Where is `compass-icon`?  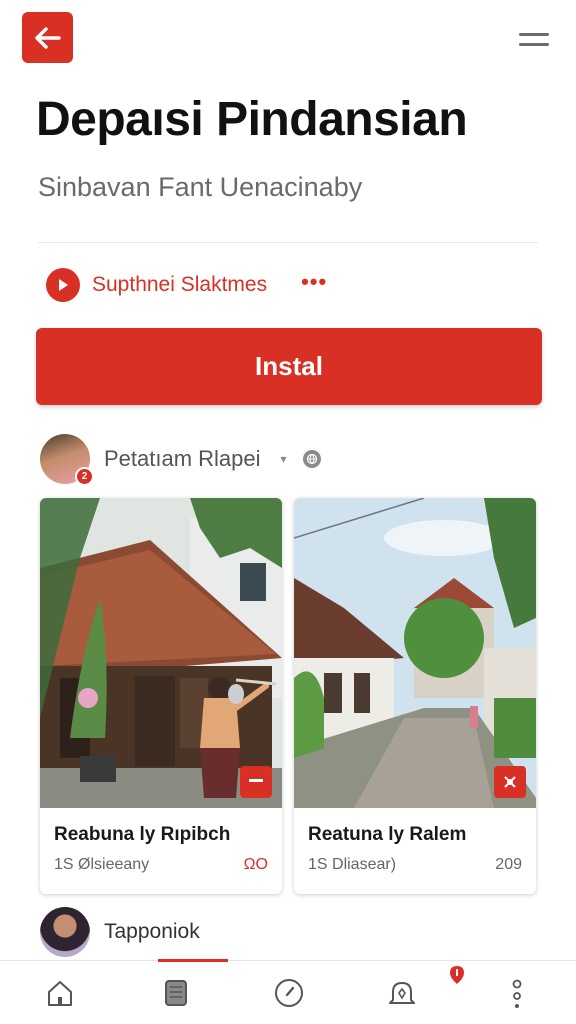 compass-icon is located at coordinates (289, 993).